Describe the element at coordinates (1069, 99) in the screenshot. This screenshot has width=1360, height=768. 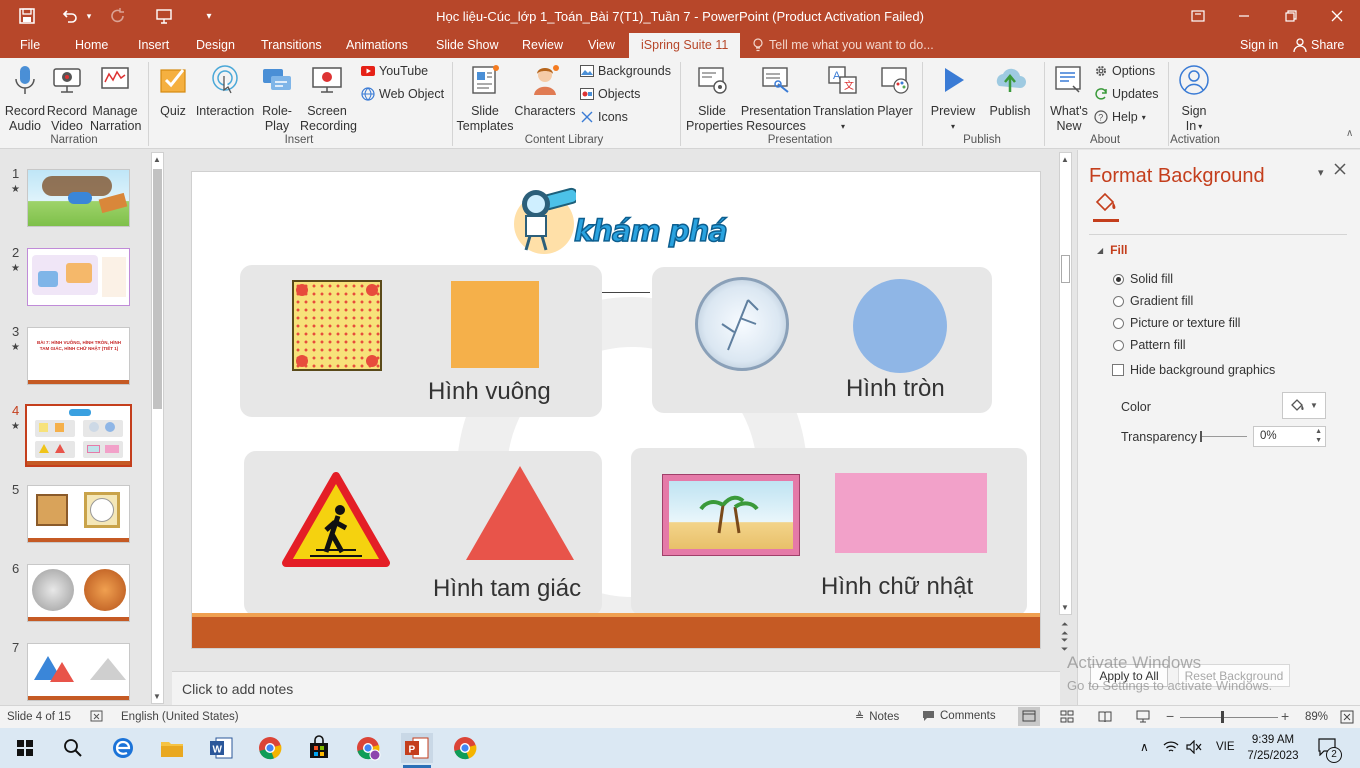
I see `whats-new-button: What's New` at that location.